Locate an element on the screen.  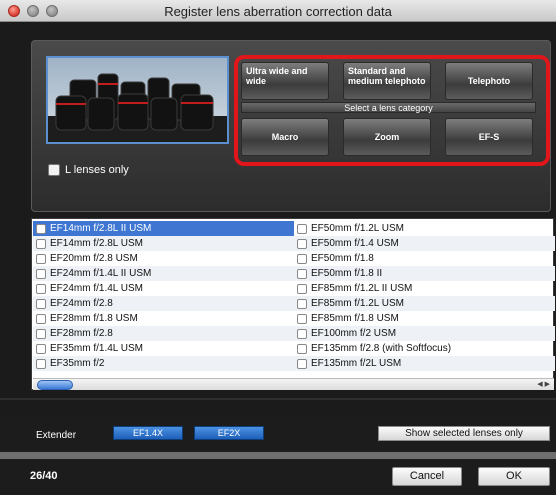
scroll-arrows-icon: ◀▶ is located at coordinates (544, 384).